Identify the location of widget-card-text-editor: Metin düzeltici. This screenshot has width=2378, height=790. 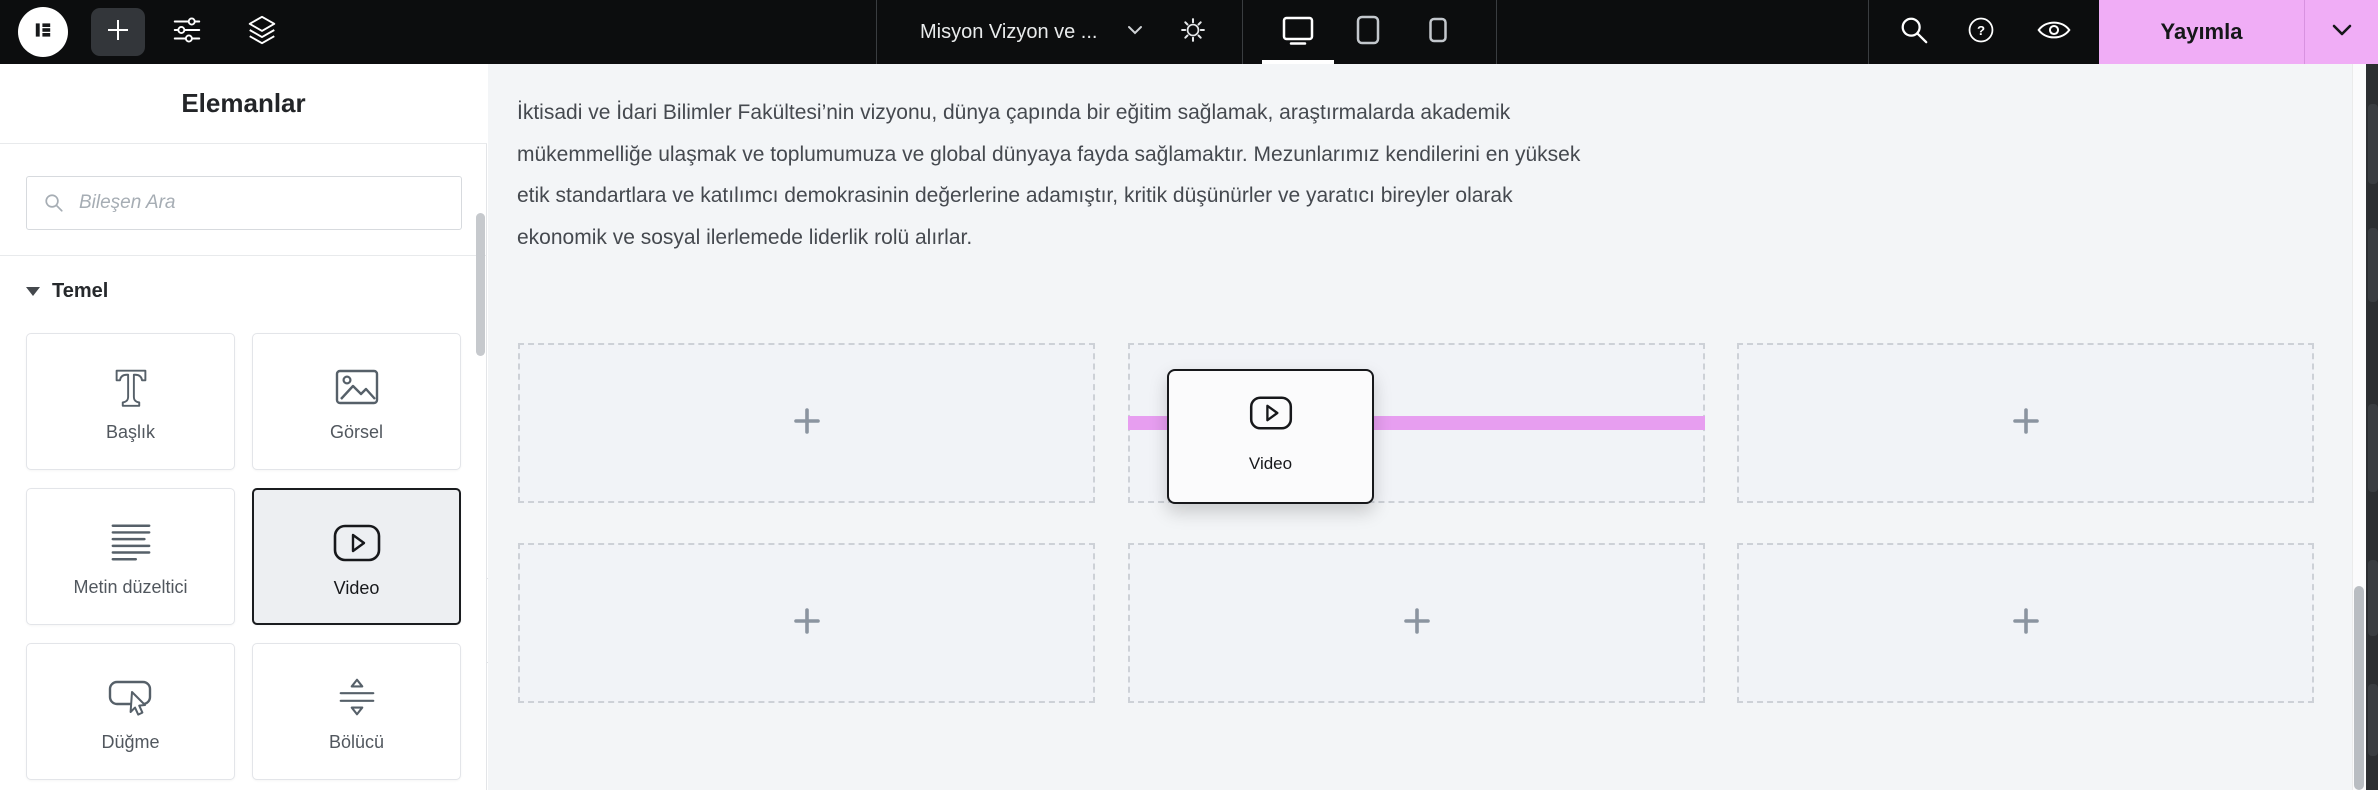
(130, 556).